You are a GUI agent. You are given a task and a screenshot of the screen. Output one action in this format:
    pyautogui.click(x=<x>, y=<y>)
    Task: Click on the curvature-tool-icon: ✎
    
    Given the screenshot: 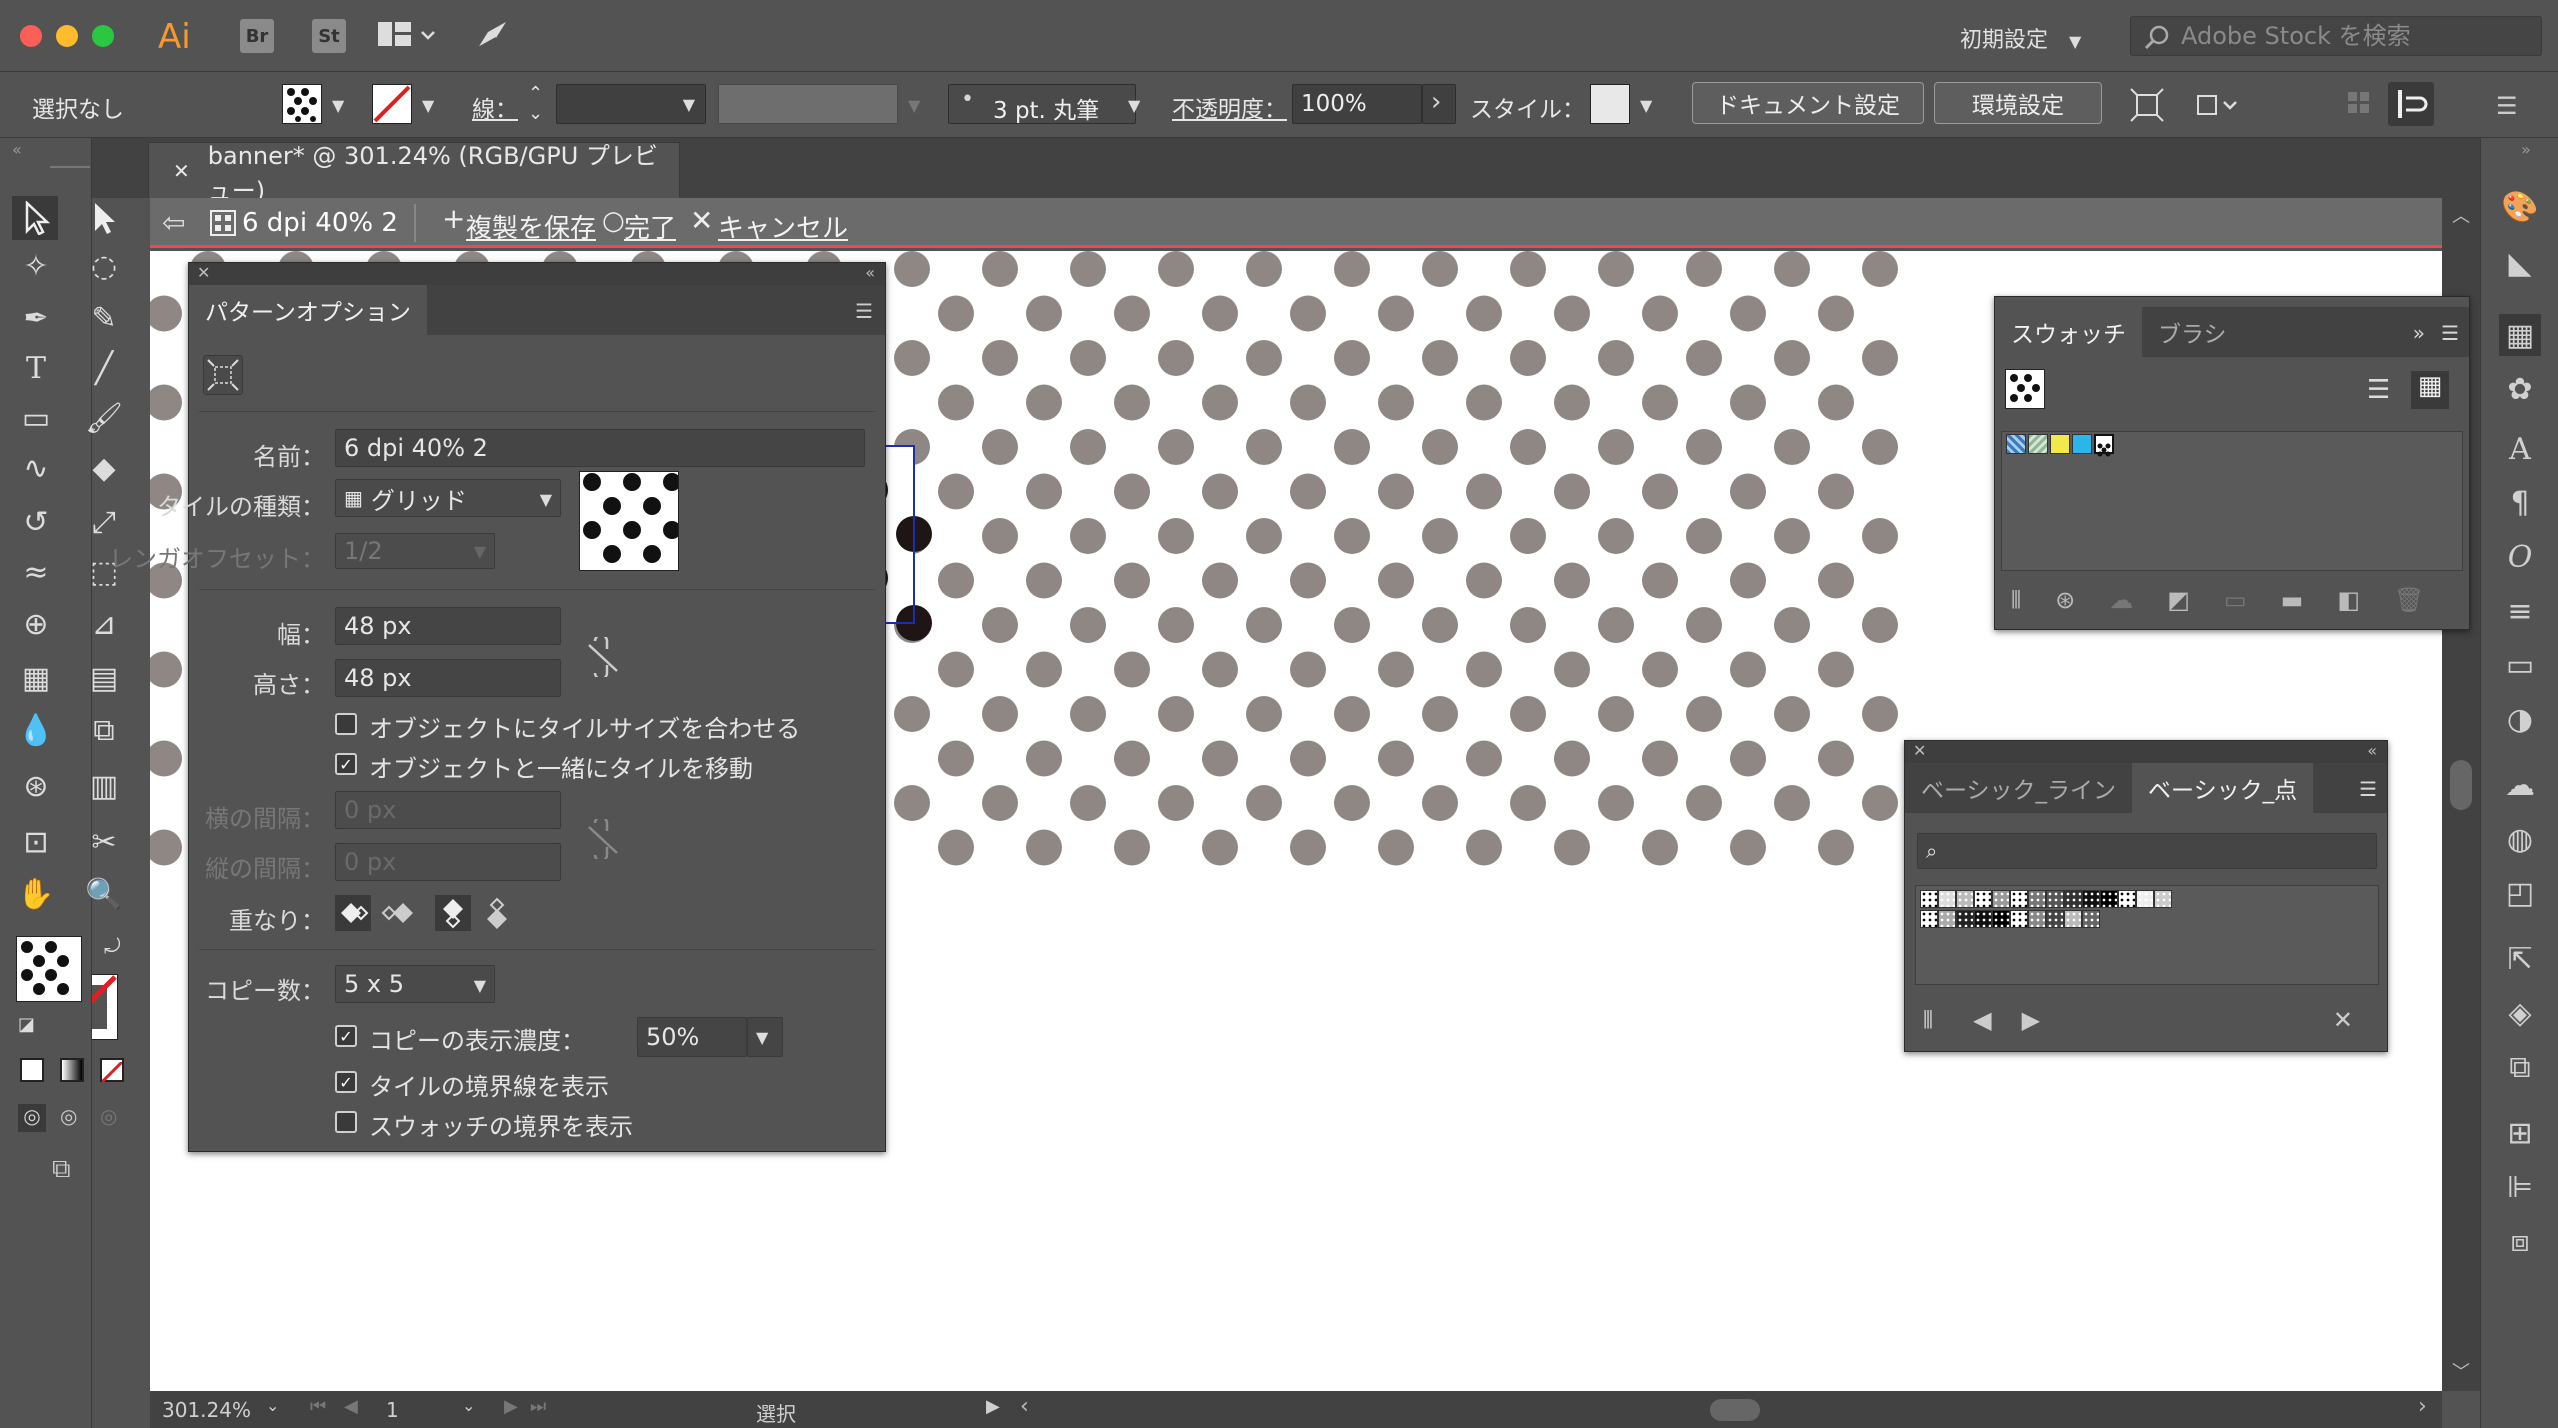 What is the action you would take?
    pyautogui.click(x=104, y=318)
    